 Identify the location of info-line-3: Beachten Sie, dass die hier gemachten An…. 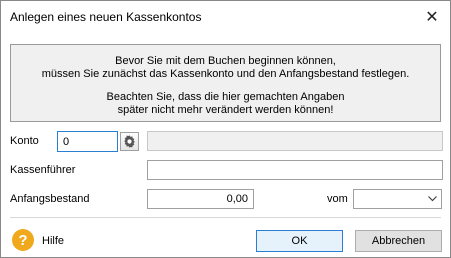
(225, 97).